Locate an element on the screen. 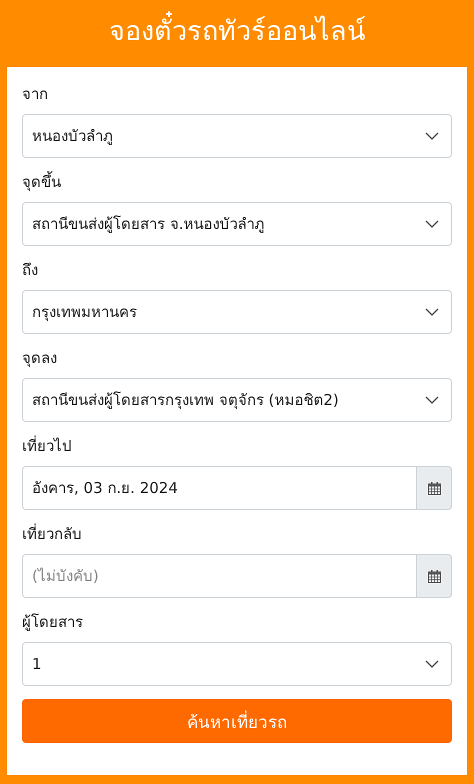  field-label: จาก is located at coordinates (35, 94).